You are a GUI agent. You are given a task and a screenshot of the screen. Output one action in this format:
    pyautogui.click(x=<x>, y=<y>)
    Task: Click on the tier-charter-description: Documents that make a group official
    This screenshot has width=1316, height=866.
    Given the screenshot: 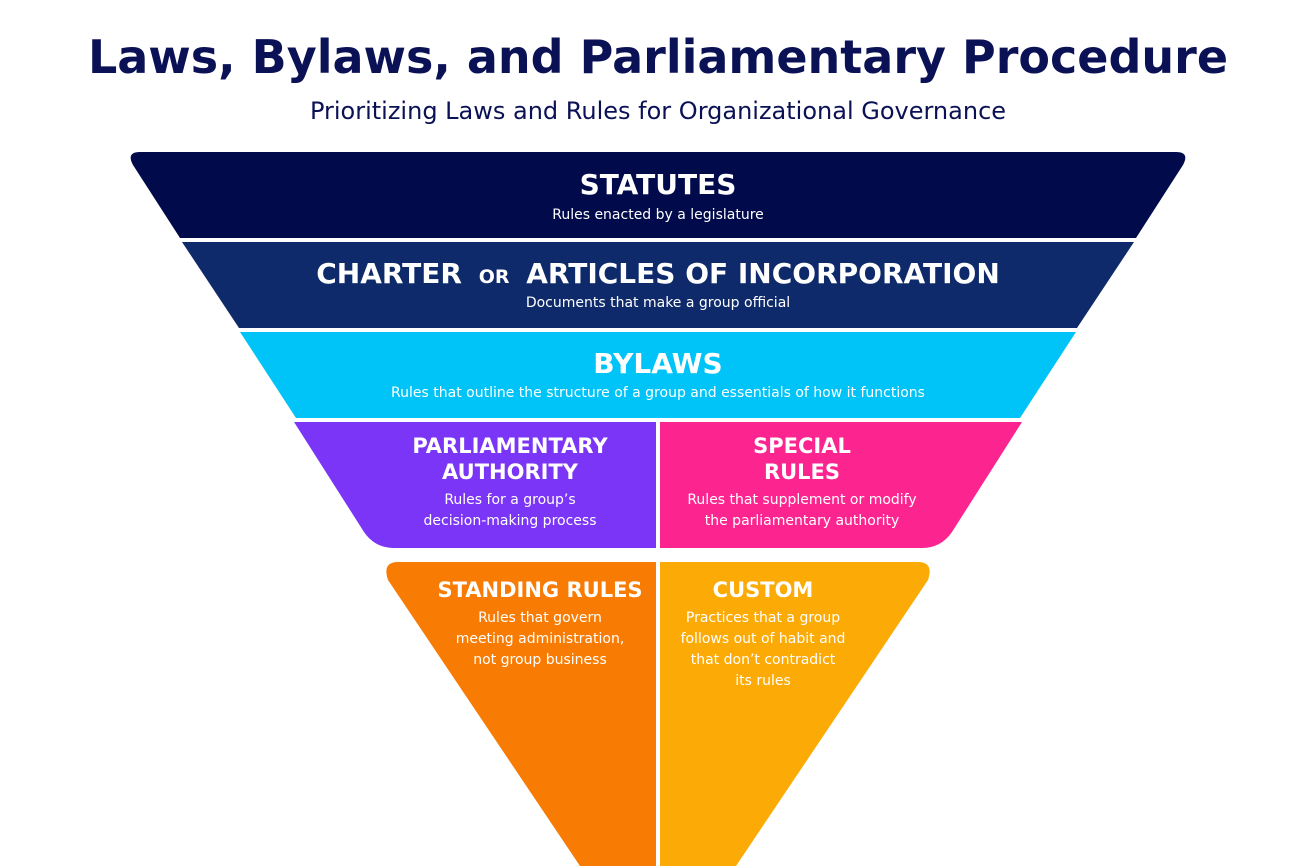 What is the action you would take?
    pyautogui.click(x=658, y=303)
    